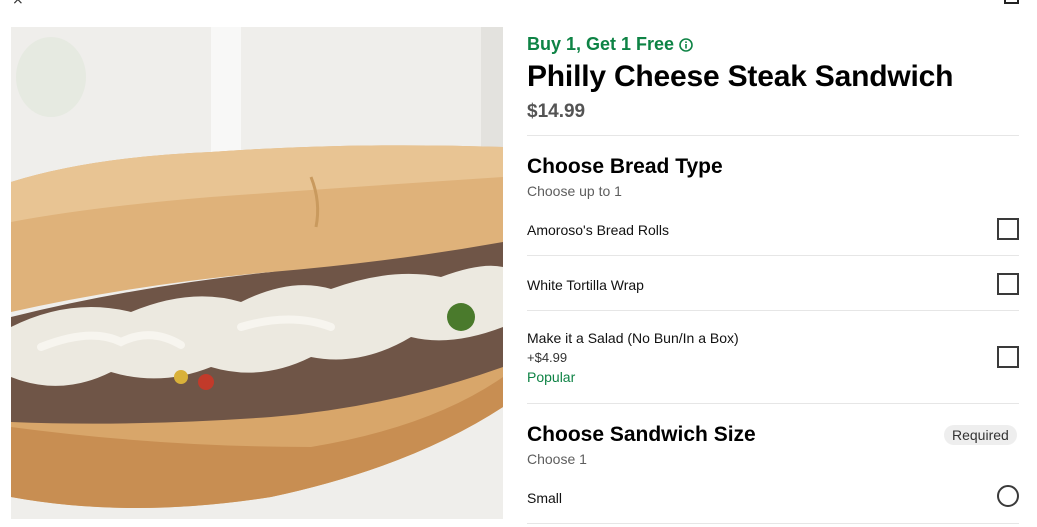 The width and height of the screenshot is (1037, 527). What do you see at coordinates (601, 44) in the screenshot?
I see `promo-text: Buy 1, Get 1 Free` at bounding box center [601, 44].